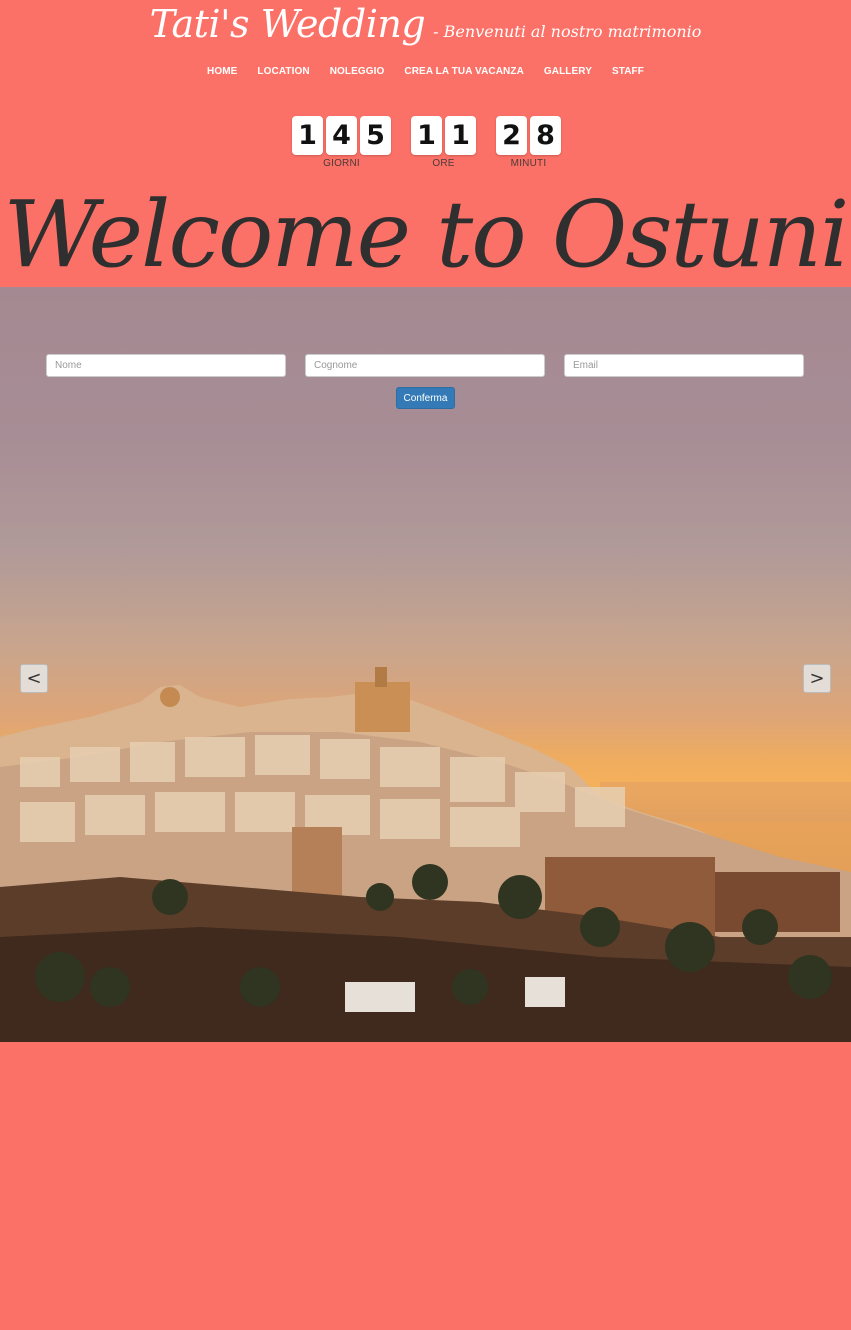 This screenshot has width=851, height=1330. I want to click on countdown-days: 1 4 5 GIORNI, so click(341, 142).